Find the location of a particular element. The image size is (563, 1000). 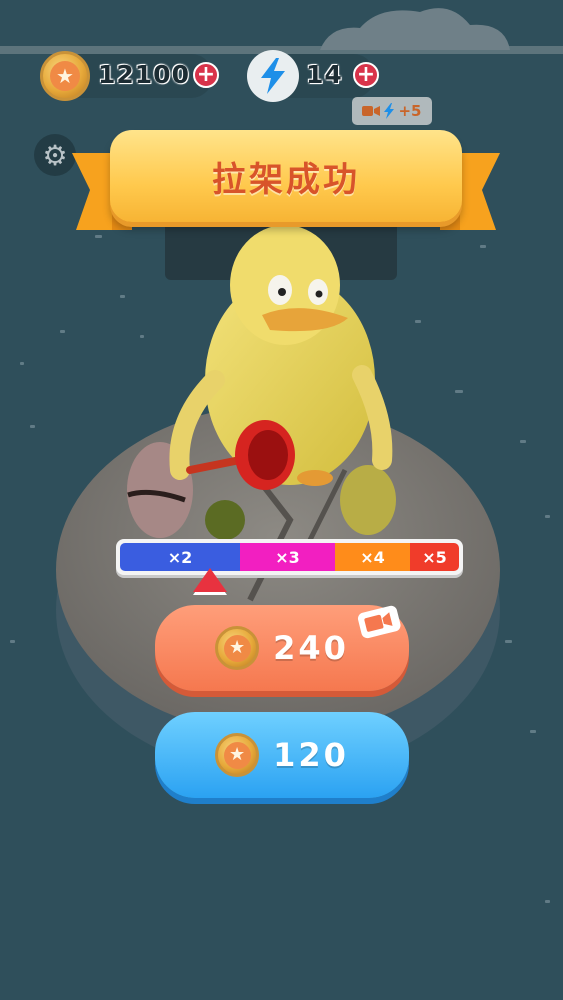

coin-count: 12100 is located at coordinates (144, 74).